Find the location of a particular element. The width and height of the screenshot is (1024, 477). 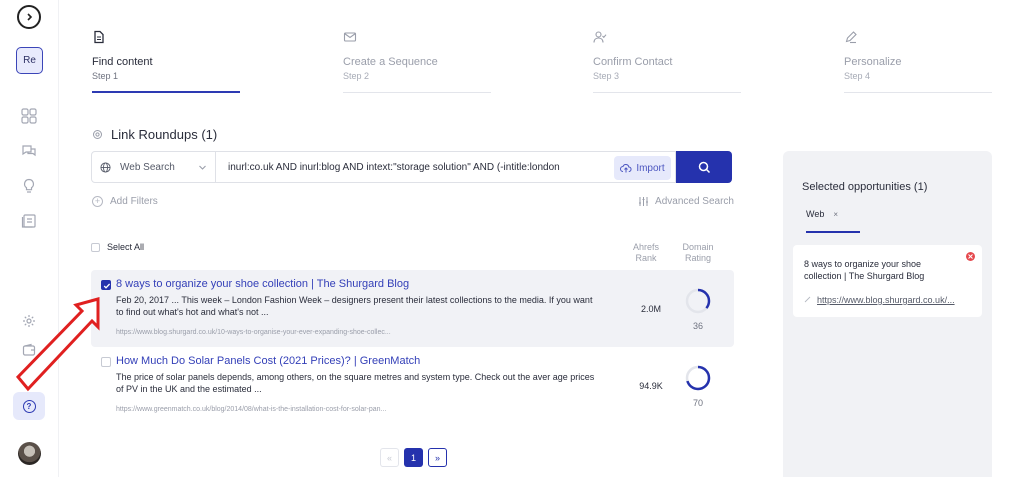

filters-row: + Add Filters Advanced Search is located at coordinates (413, 203).